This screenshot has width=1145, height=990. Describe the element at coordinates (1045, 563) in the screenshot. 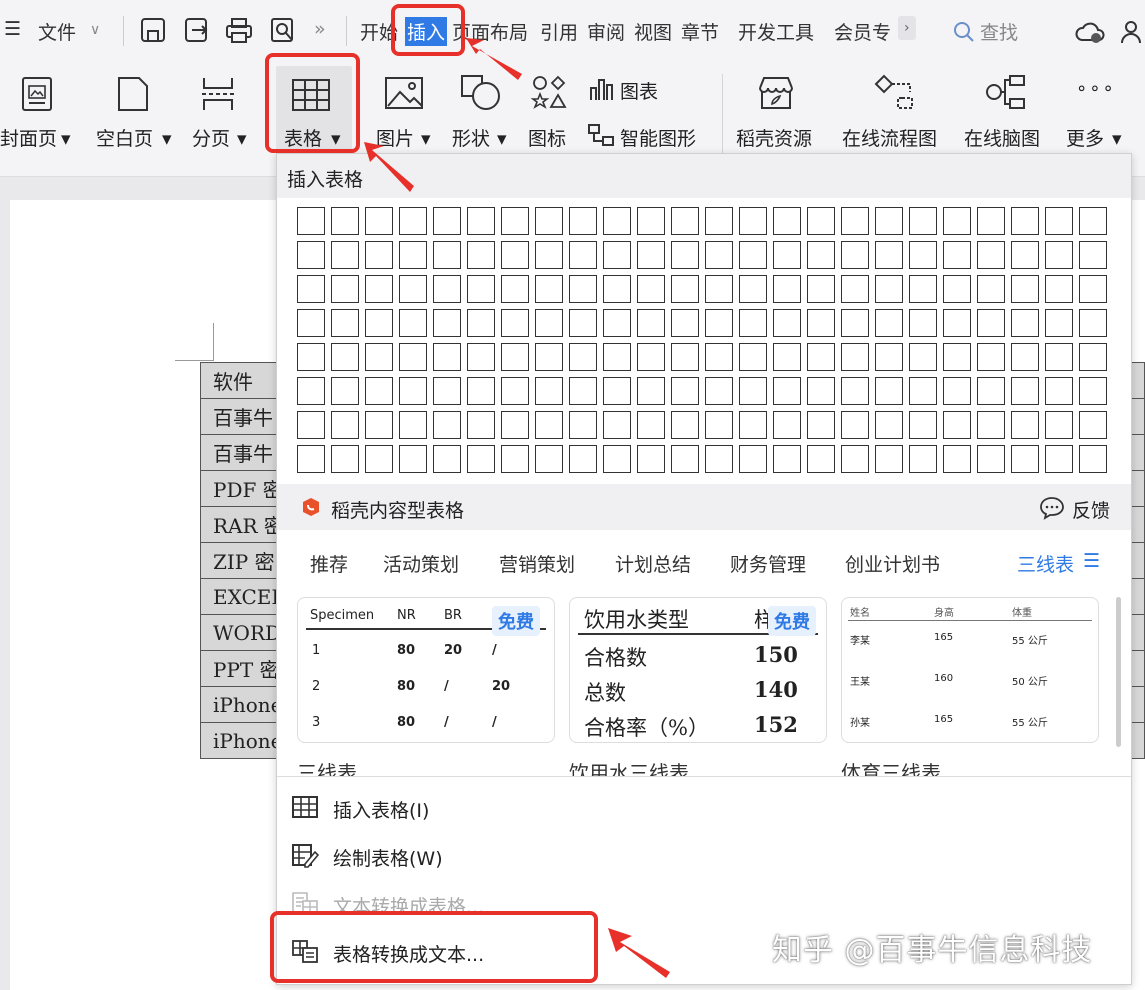

I see `tab-three-line: 三线表` at that location.